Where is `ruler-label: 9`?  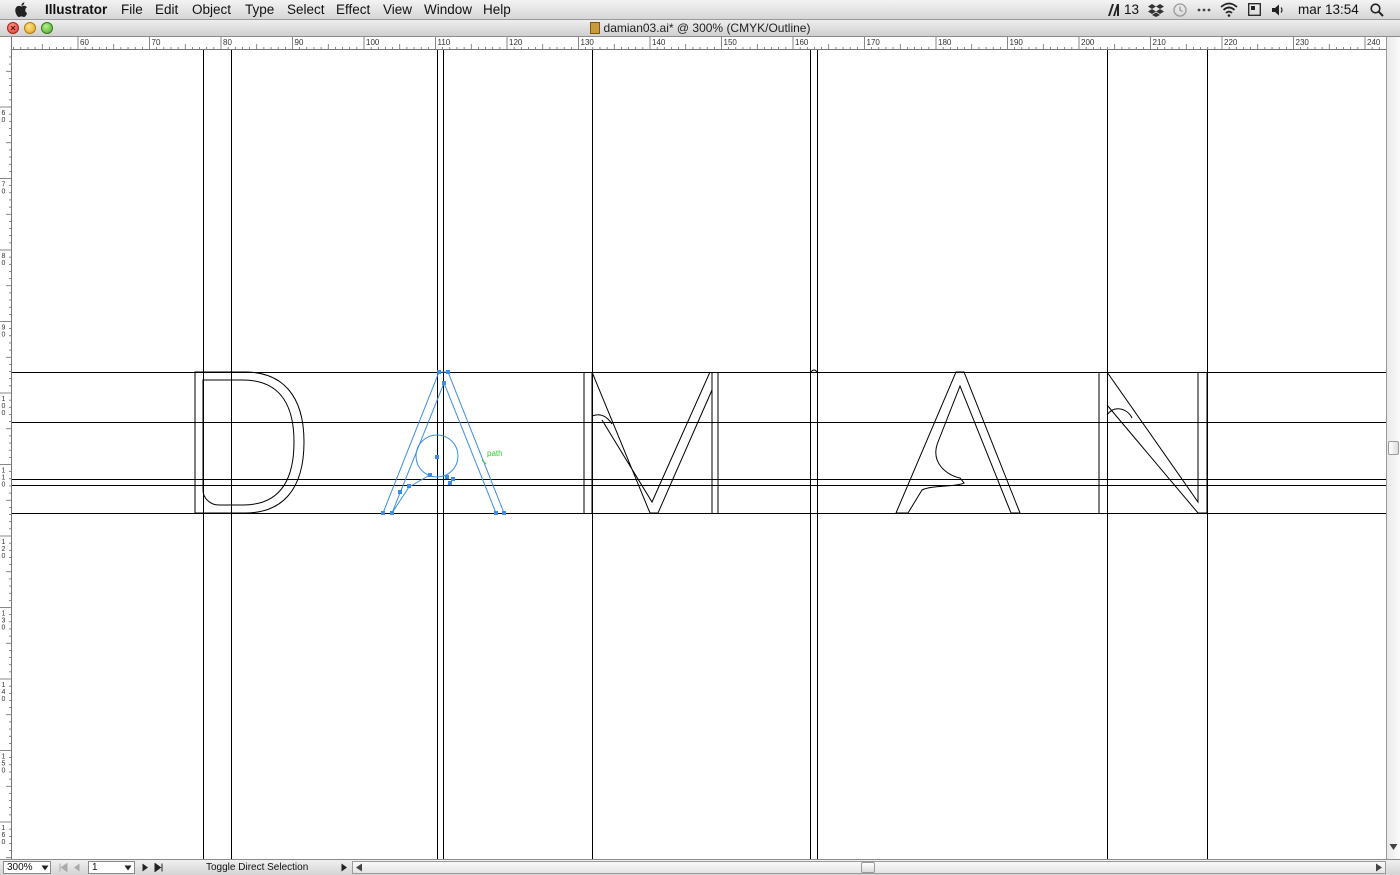
ruler-label: 9 is located at coordinates (4, 328).